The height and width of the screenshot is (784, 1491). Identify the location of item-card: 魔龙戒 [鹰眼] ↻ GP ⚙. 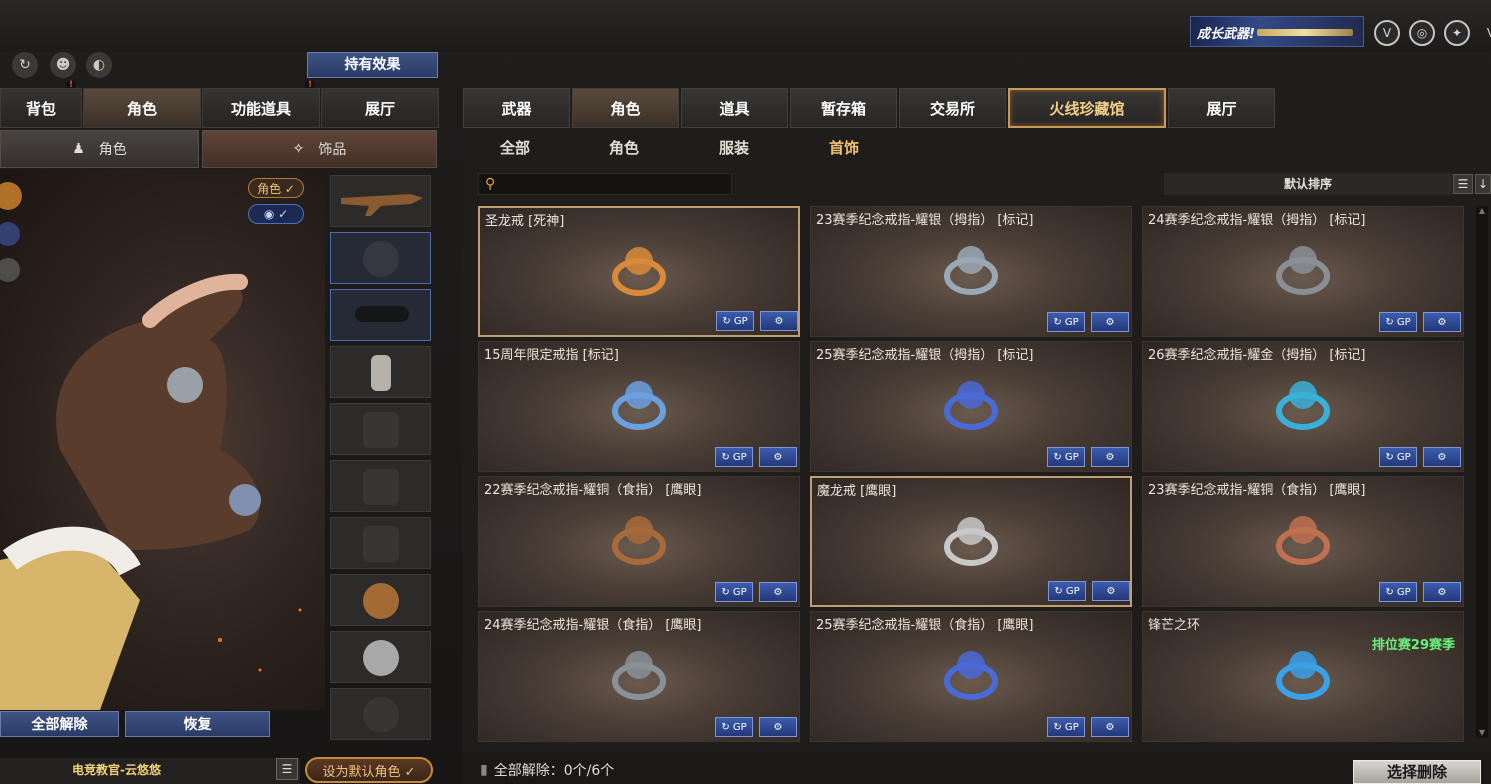
(971, 541).